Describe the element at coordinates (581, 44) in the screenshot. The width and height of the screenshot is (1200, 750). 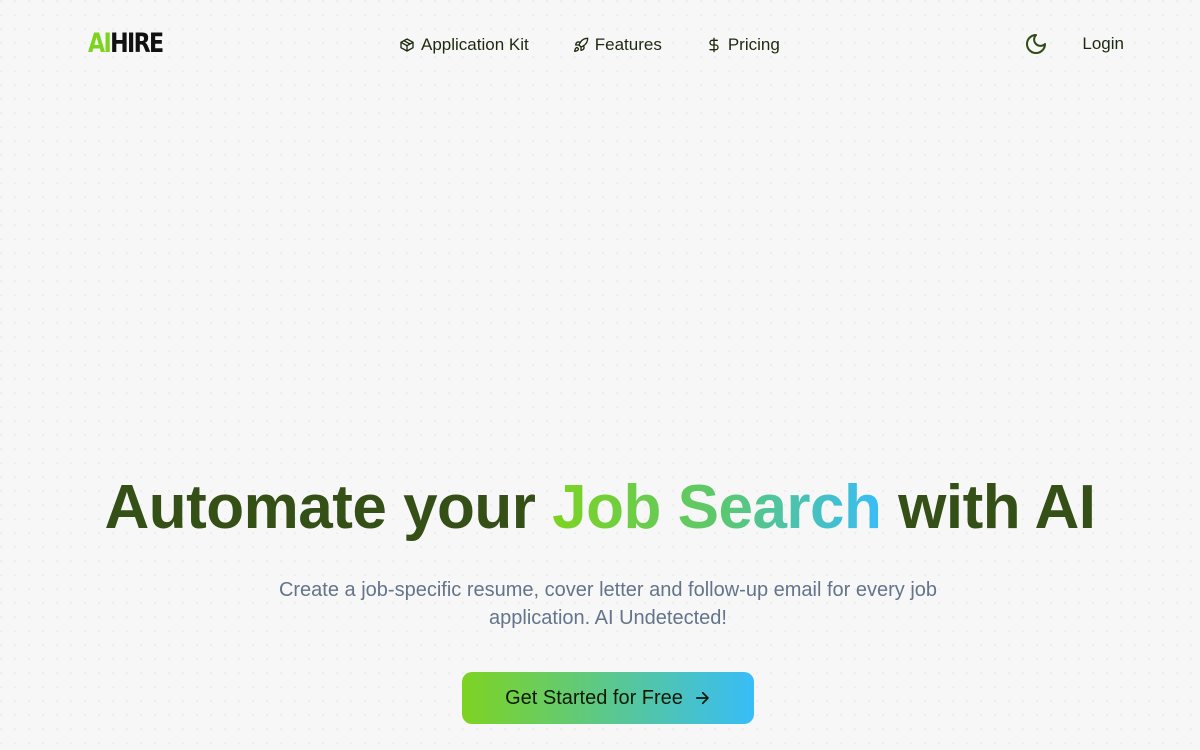
I see `rocket-icon` at that location.